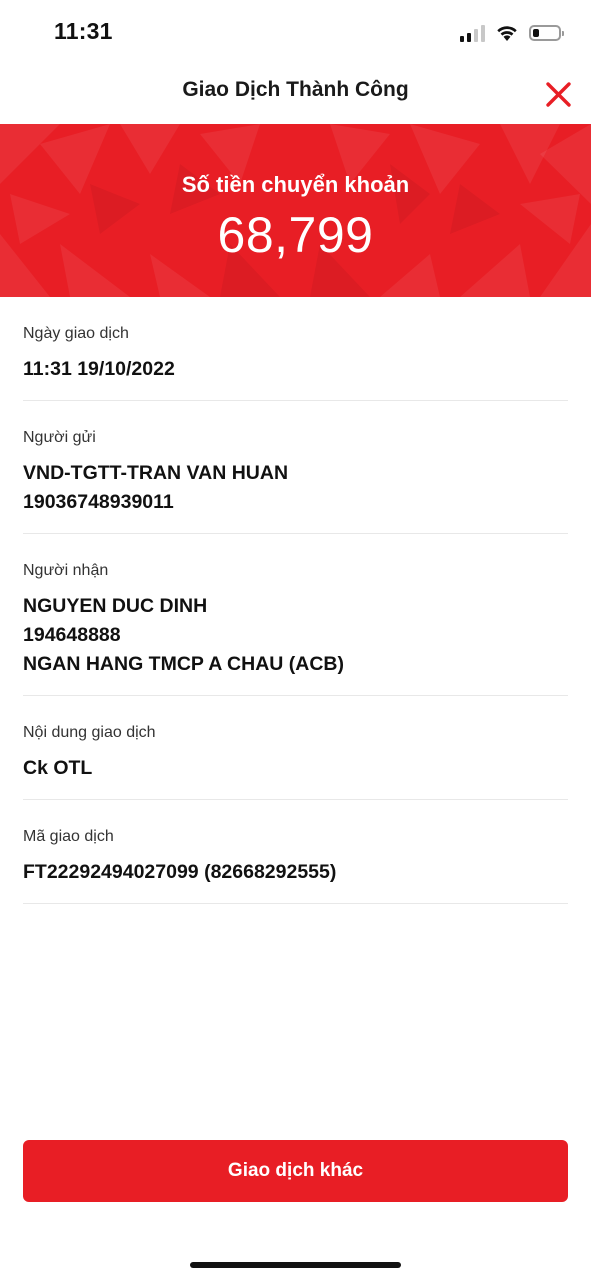 This screenshot has width=591, height=1280. Describe the element at coordinates (72, 635) in the screenshot. I see `detail-value: 194648888` at that location.